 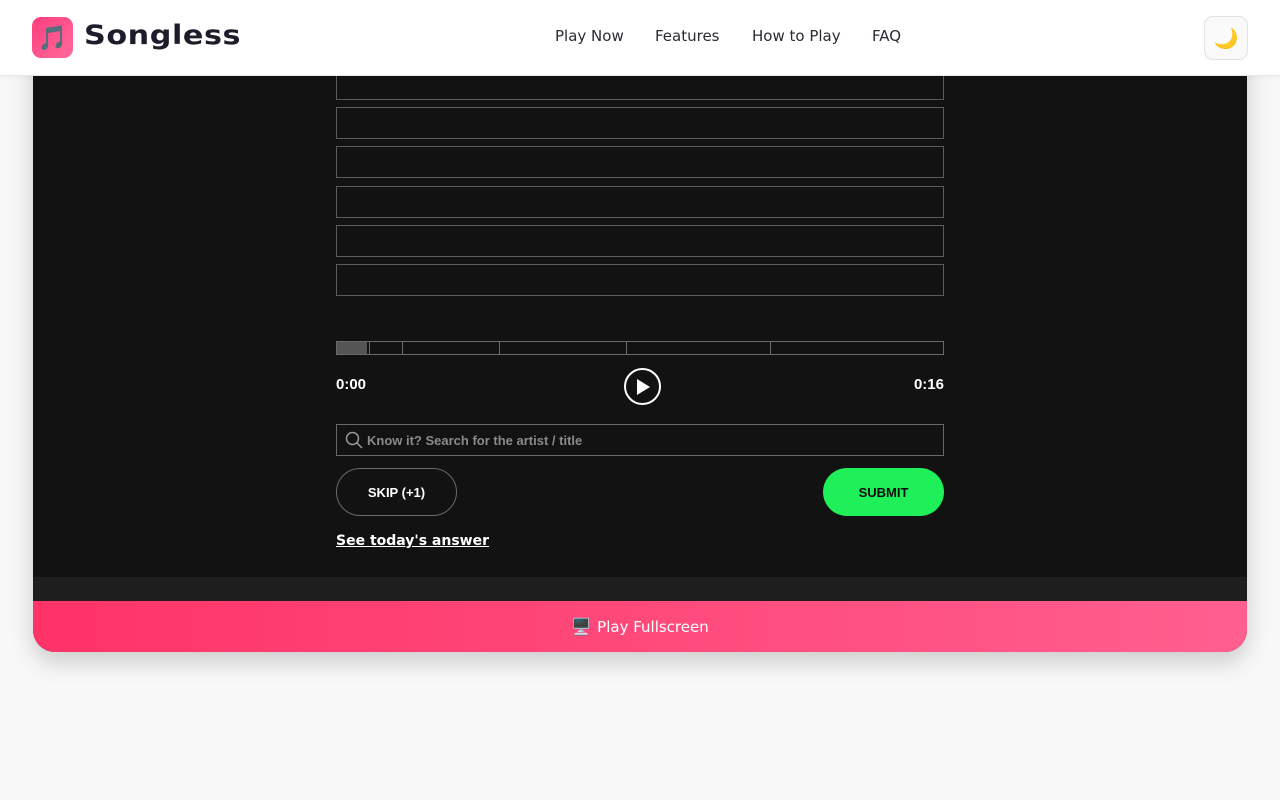 I want to click on skip-button: SKIP (+1), so click(x=396, y=492).